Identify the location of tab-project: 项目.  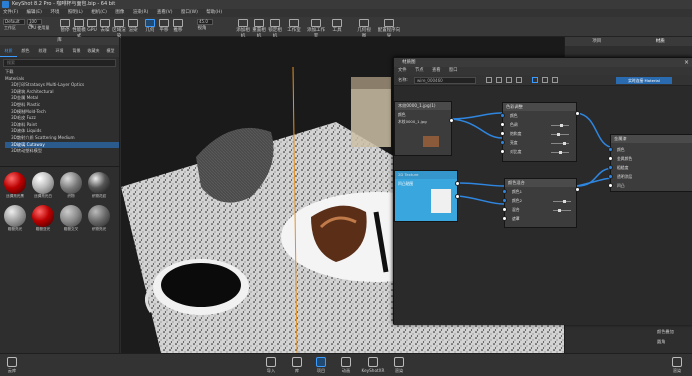
(597, 41).